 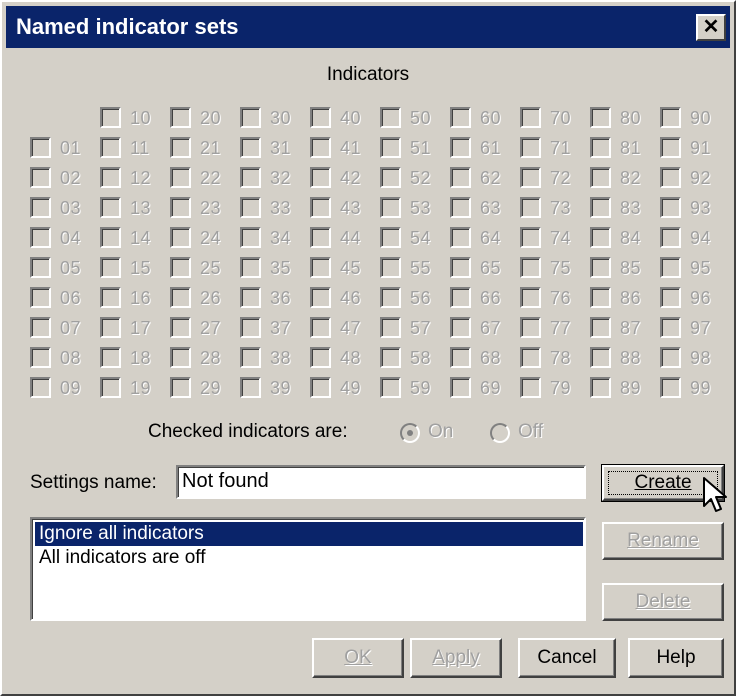 What do you see at coordinates (205, 268) in the screenshot?
I see `indicator-checkbox: 25` at bounding box center [205, 268].